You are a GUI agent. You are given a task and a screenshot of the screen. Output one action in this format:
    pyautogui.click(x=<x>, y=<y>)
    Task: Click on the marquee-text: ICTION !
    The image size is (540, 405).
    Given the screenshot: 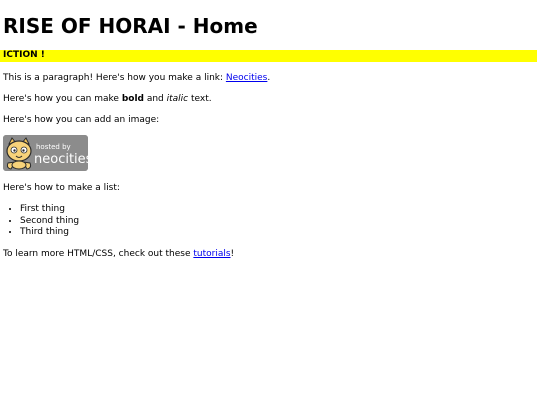 What is the action you would take?
    pyautogui.click(x=24, y=55)
    